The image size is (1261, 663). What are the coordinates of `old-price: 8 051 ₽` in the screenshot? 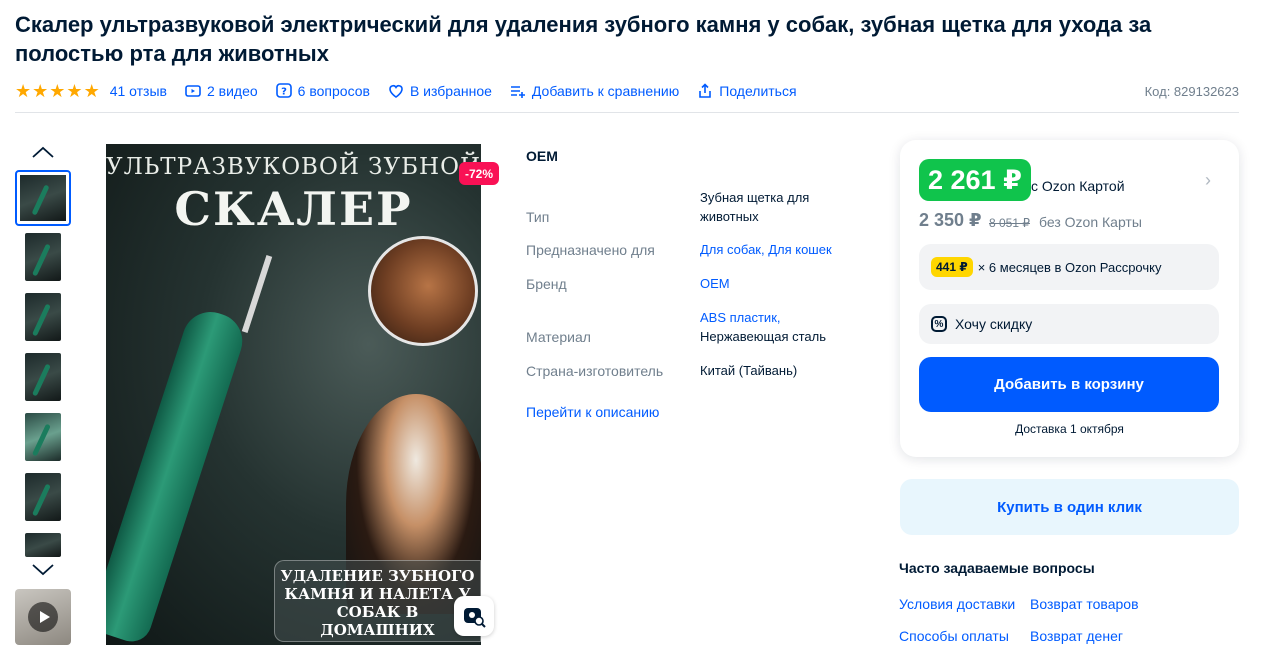 It's located at (1009, 223).